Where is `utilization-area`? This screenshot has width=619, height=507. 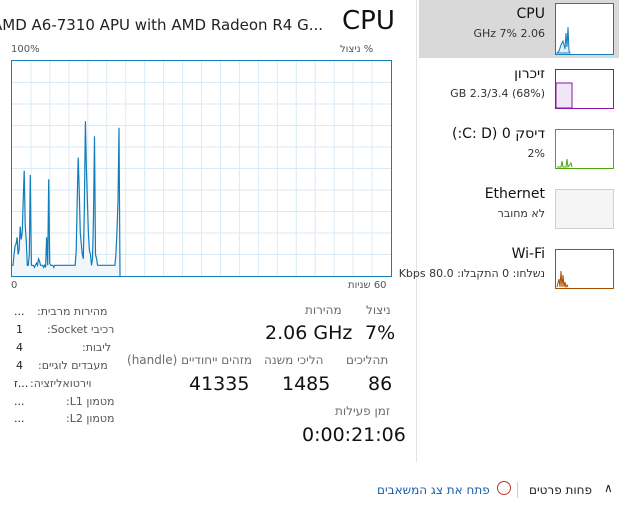 utilization-area is located at coordinates (66, 198).